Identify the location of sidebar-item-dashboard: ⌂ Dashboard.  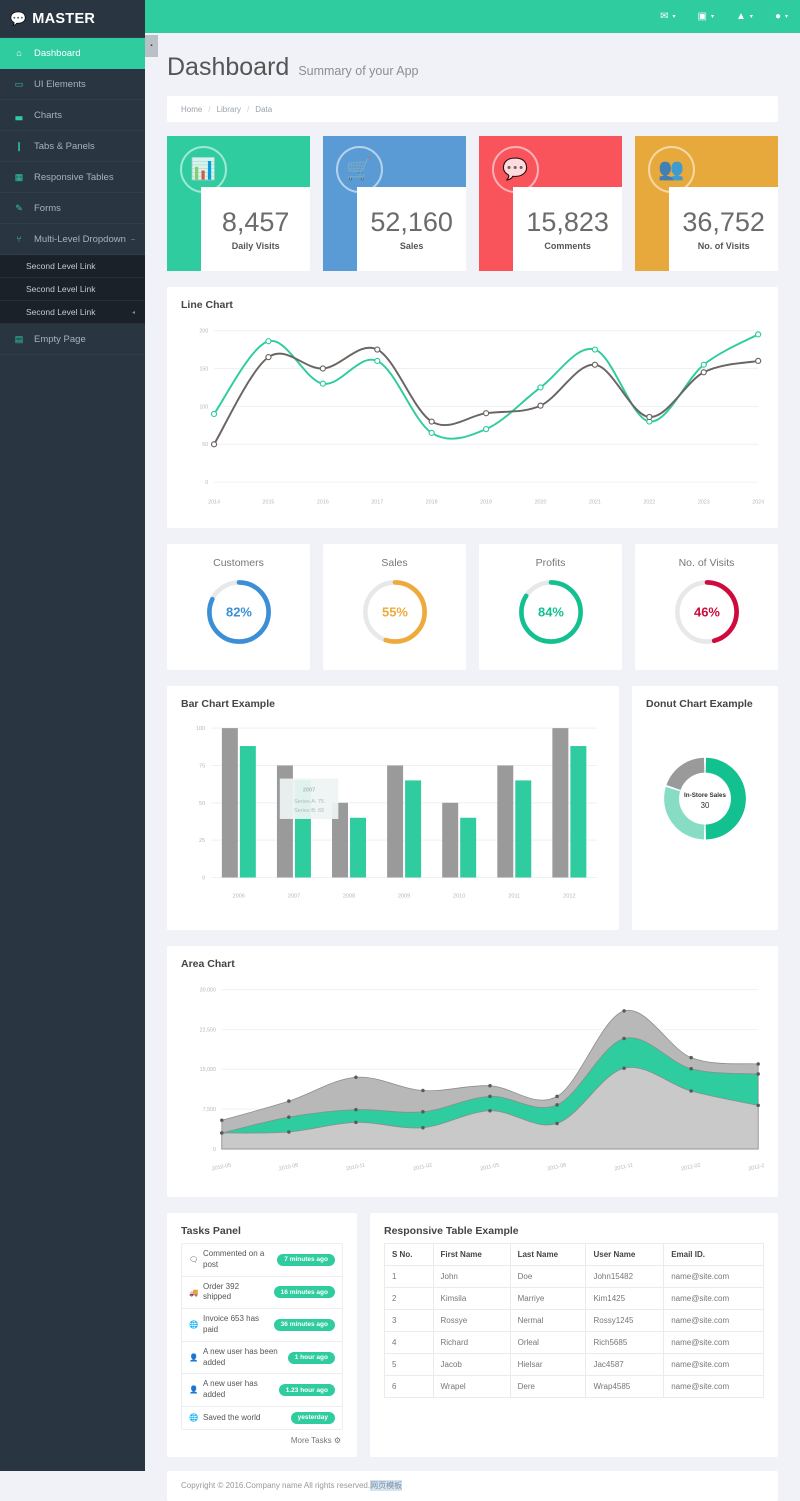
(72, 53).